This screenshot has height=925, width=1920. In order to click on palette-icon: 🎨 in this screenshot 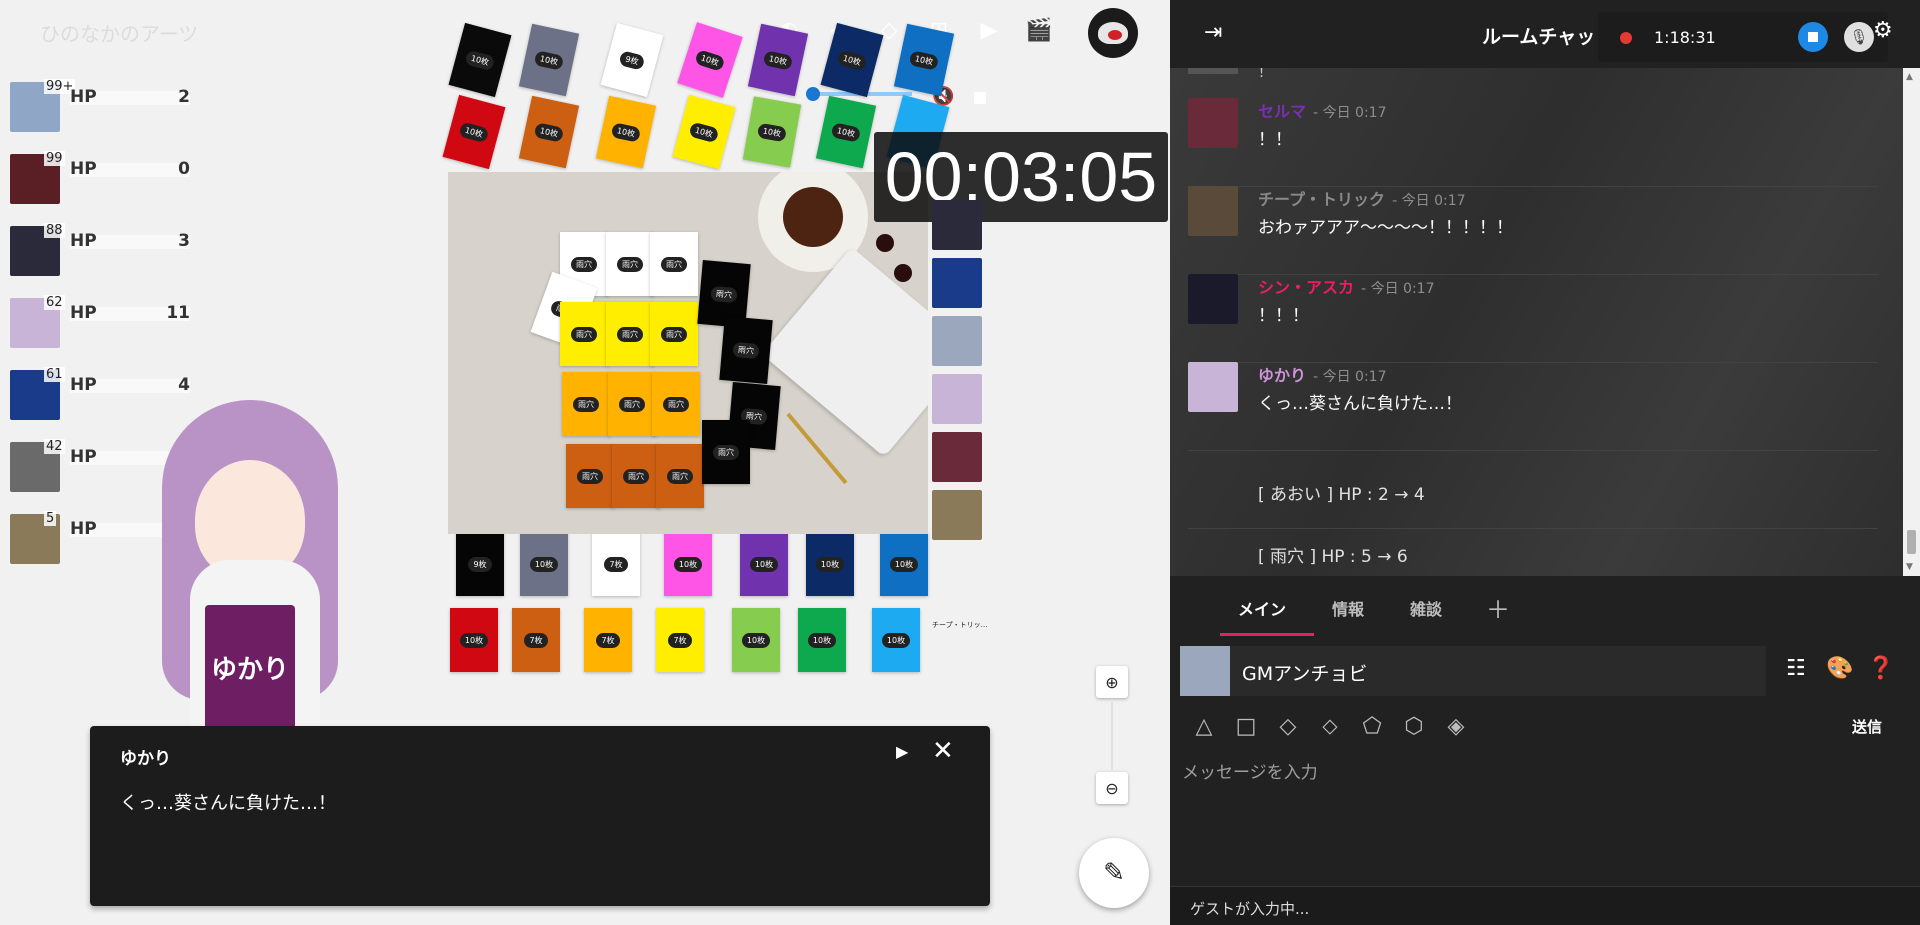, I will do `click(1839, 668)`.